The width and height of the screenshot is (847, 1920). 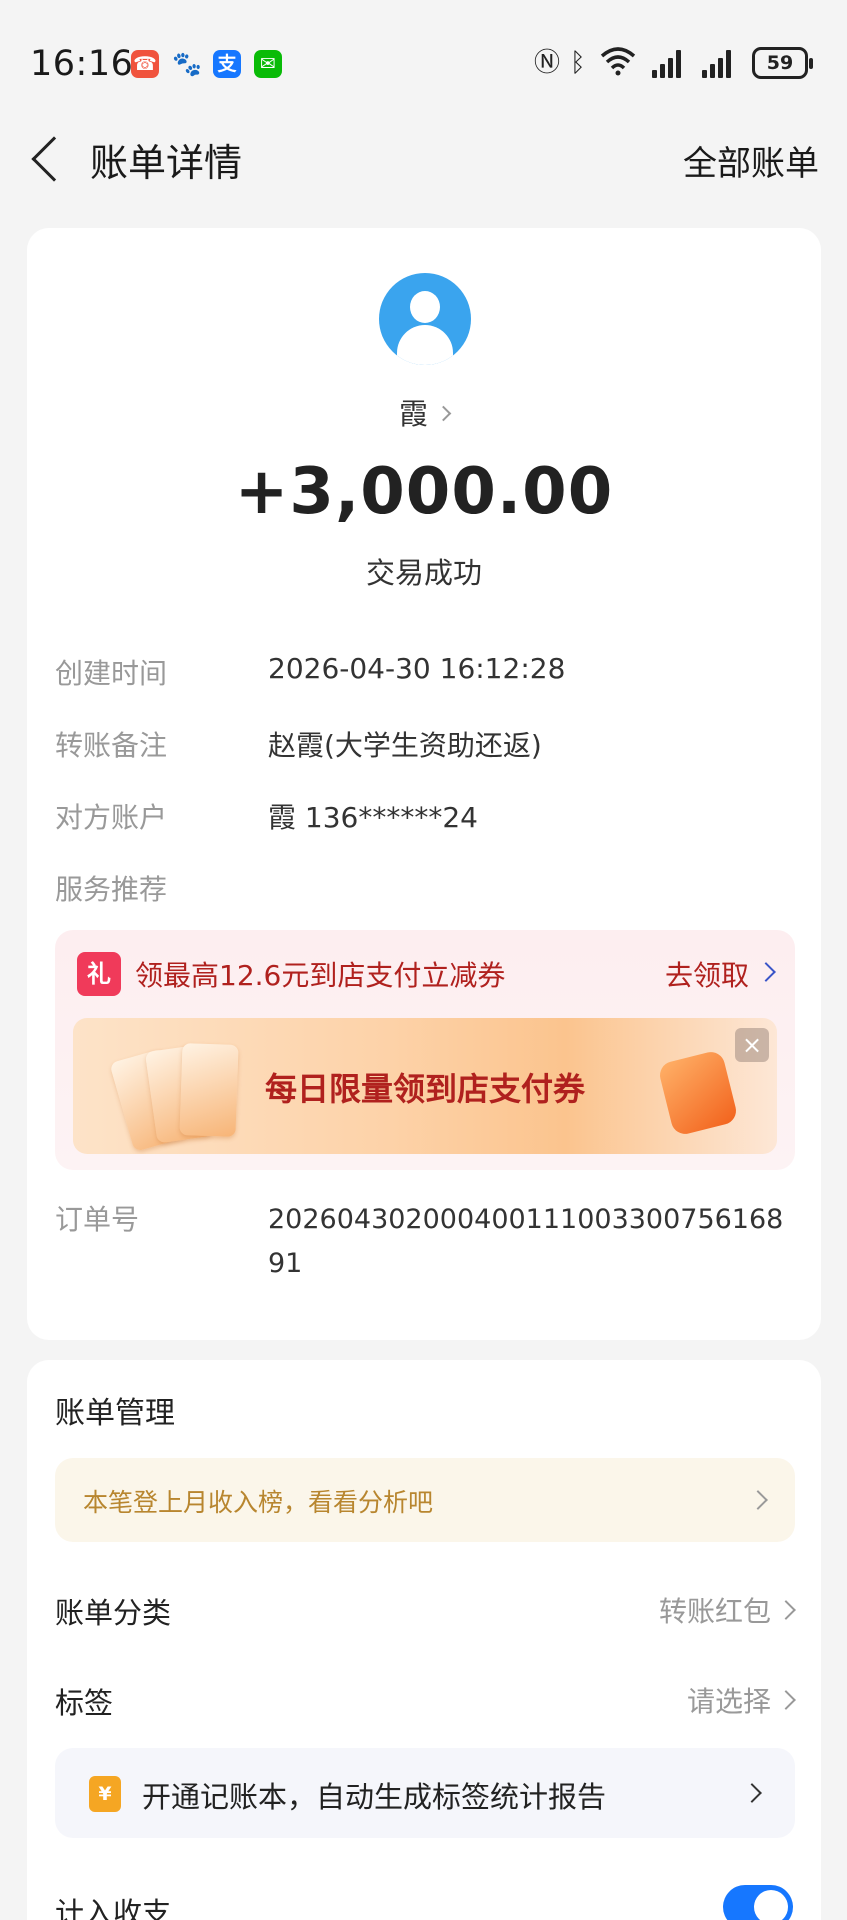 I want to click on bookkeeping-text: 开通记账本，自动生成标签统计报告, so click(x=374, y=1797).